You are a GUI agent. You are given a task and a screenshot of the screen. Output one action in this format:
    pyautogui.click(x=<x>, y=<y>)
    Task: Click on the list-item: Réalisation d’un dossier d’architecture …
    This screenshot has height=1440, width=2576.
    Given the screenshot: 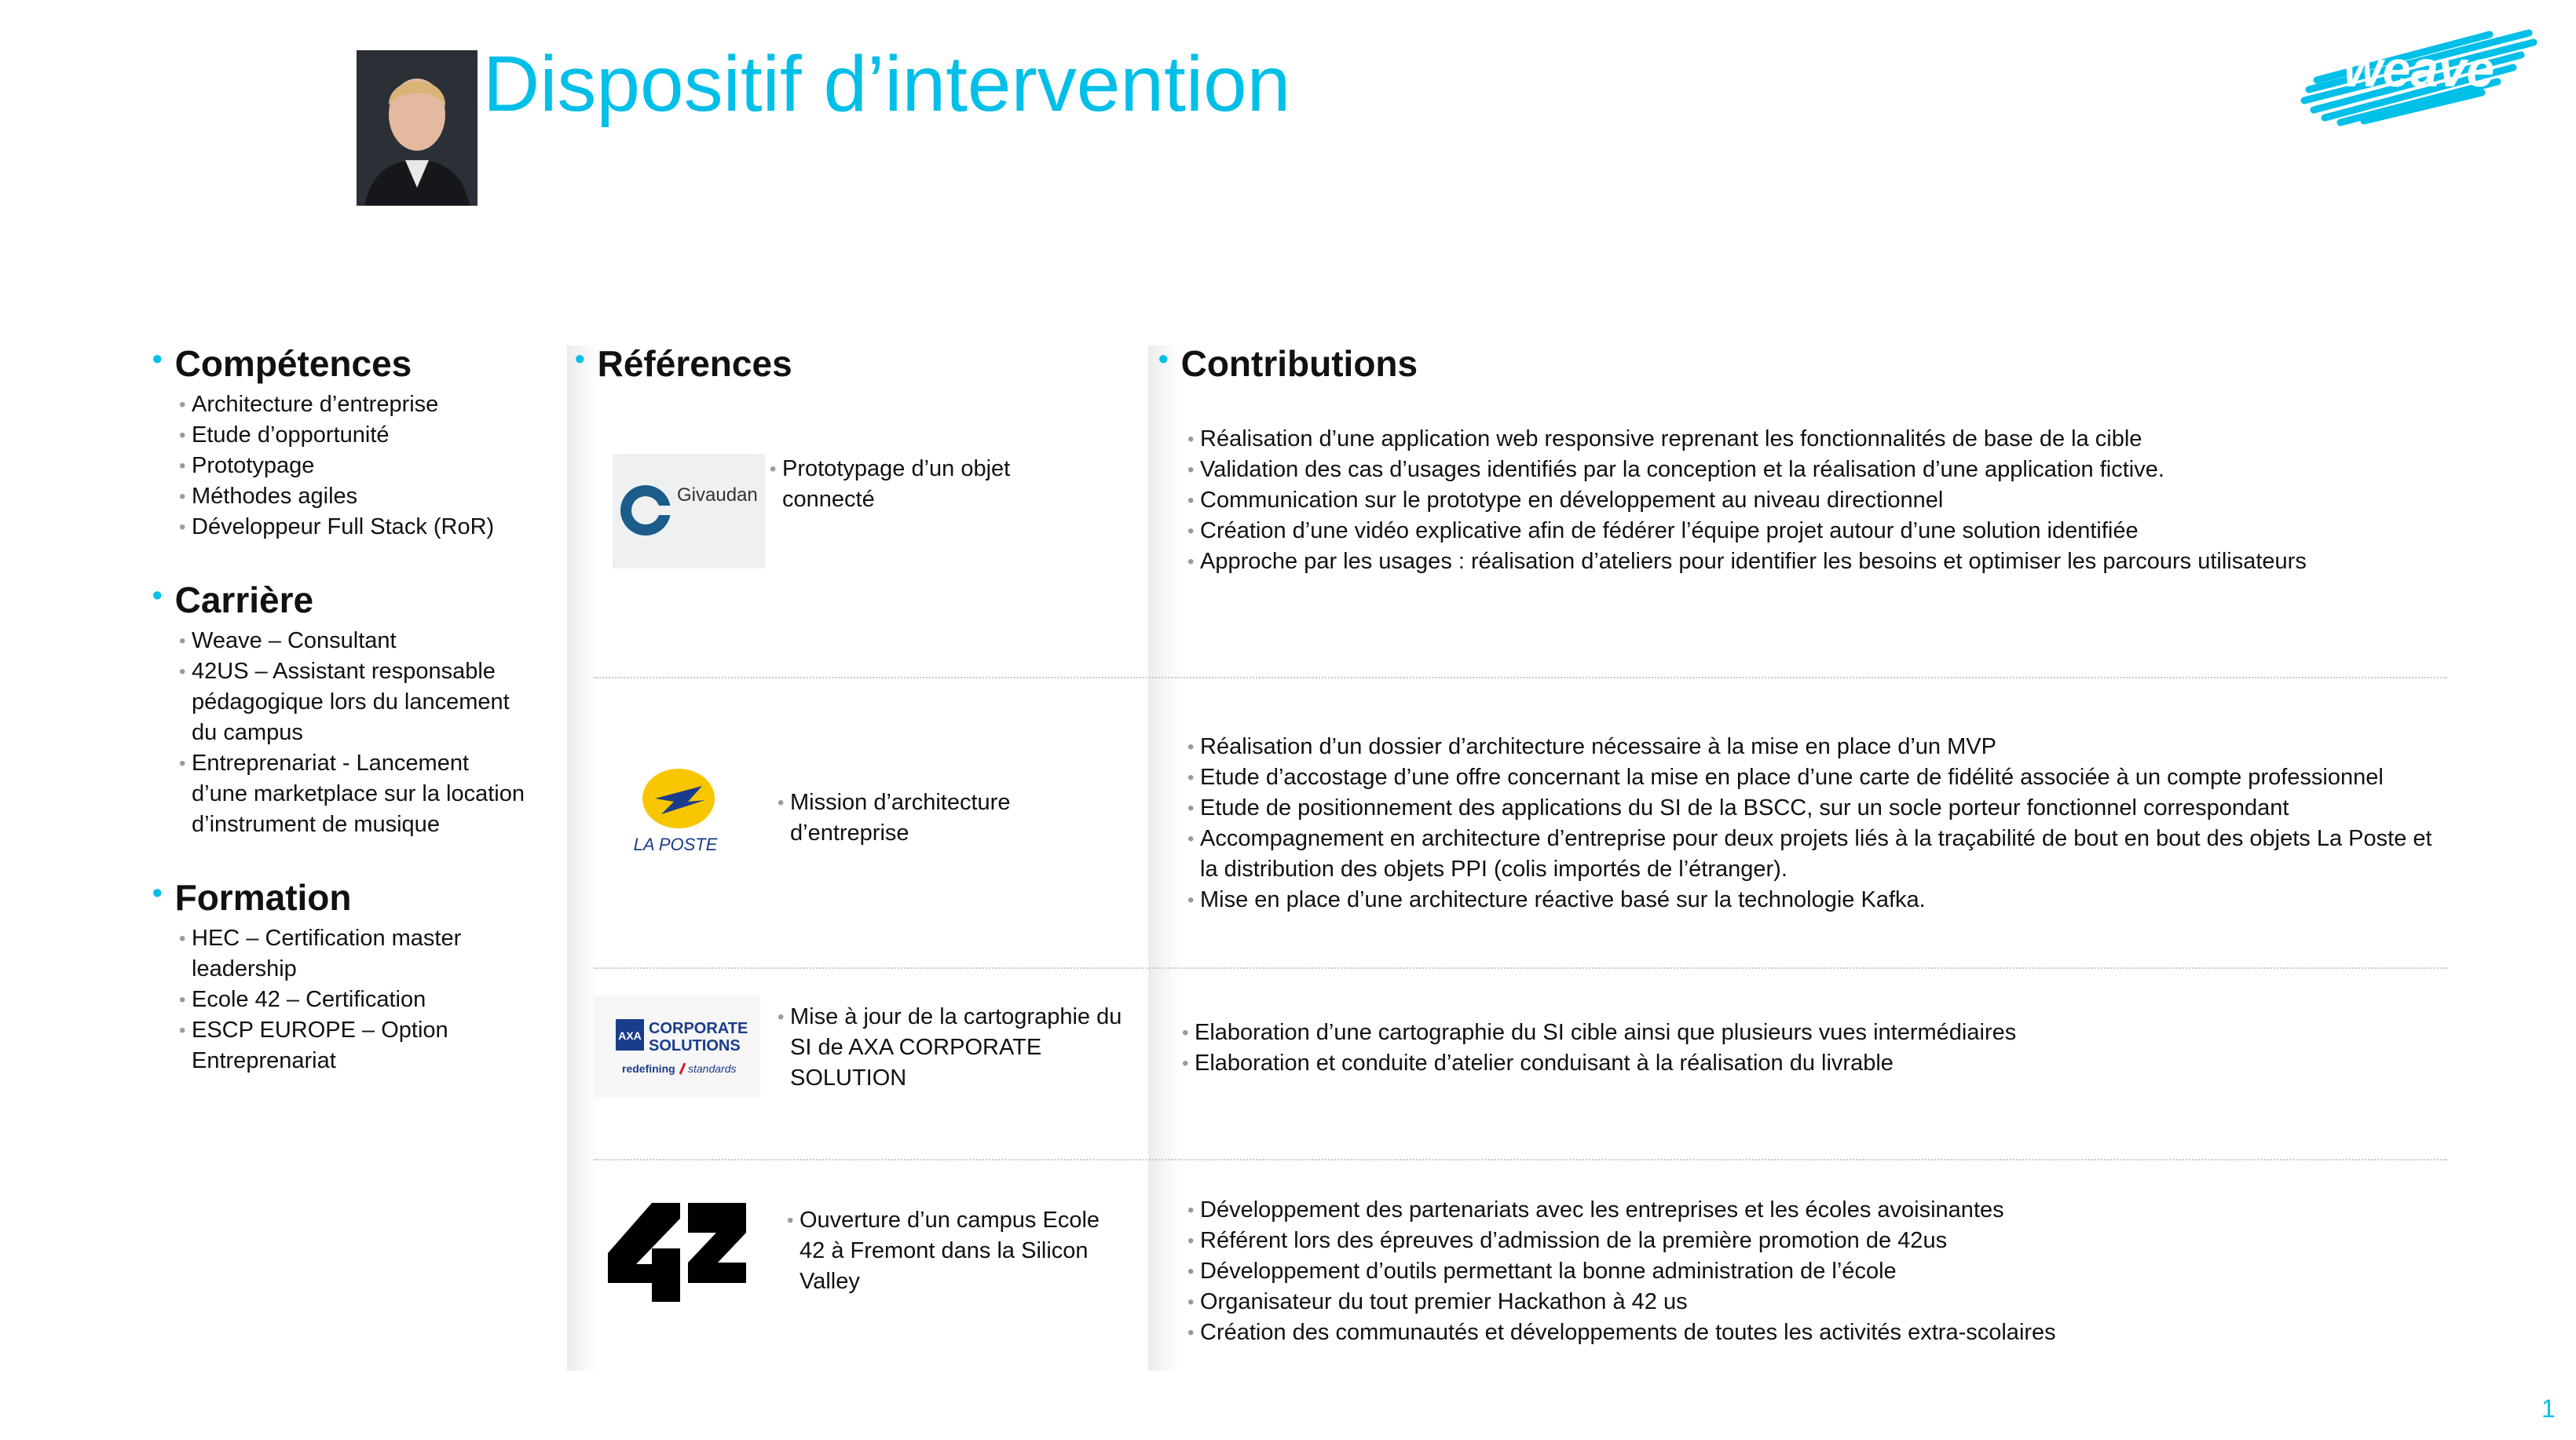 What is the action you would take?
    pyautogui.click(x=1816, y=747)
    